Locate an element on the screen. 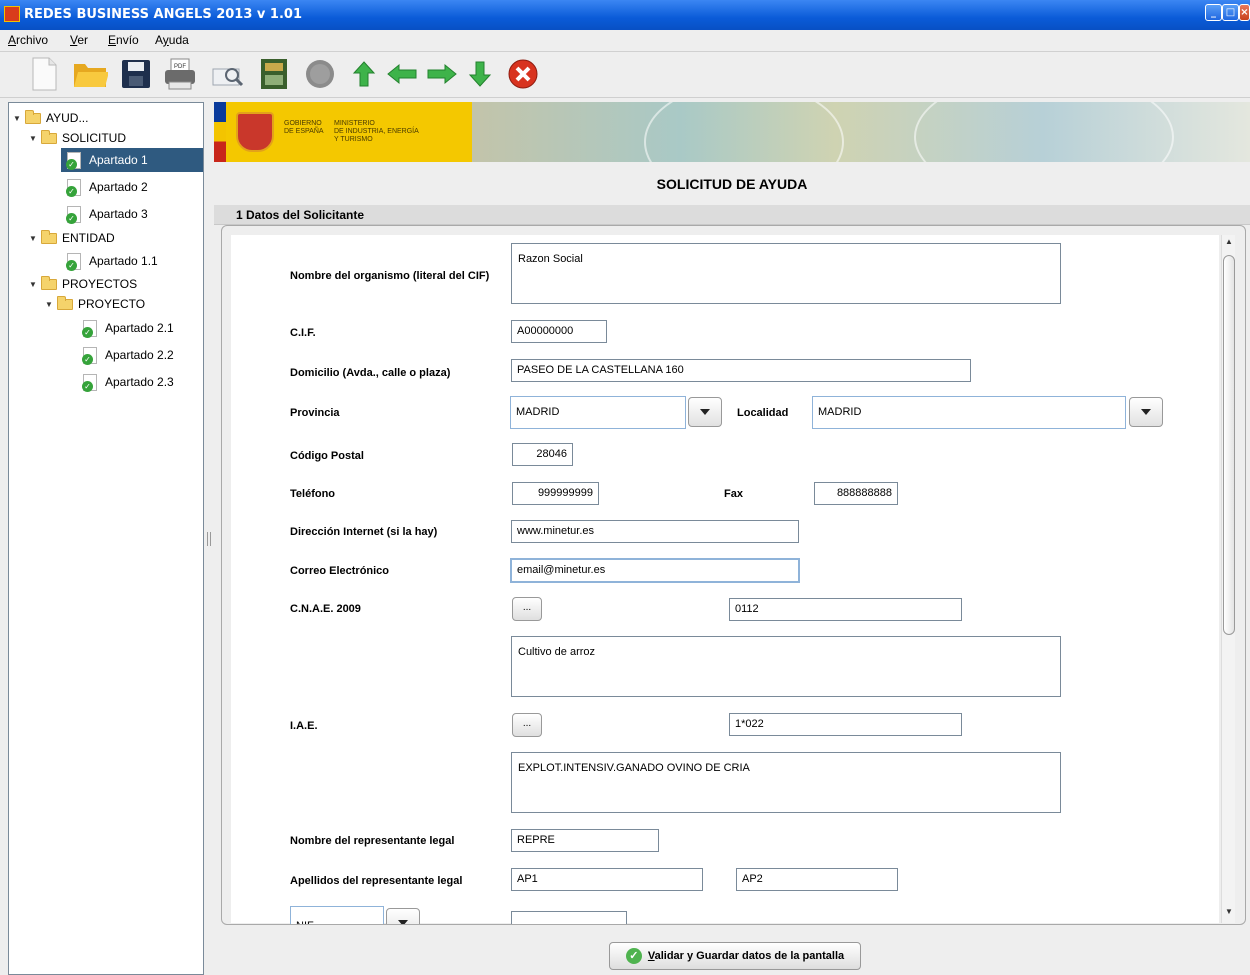 Image resolution: width=1250 pixels, height=975 pixels. coat-of-arms-icon is located at coordinates (255, 132).